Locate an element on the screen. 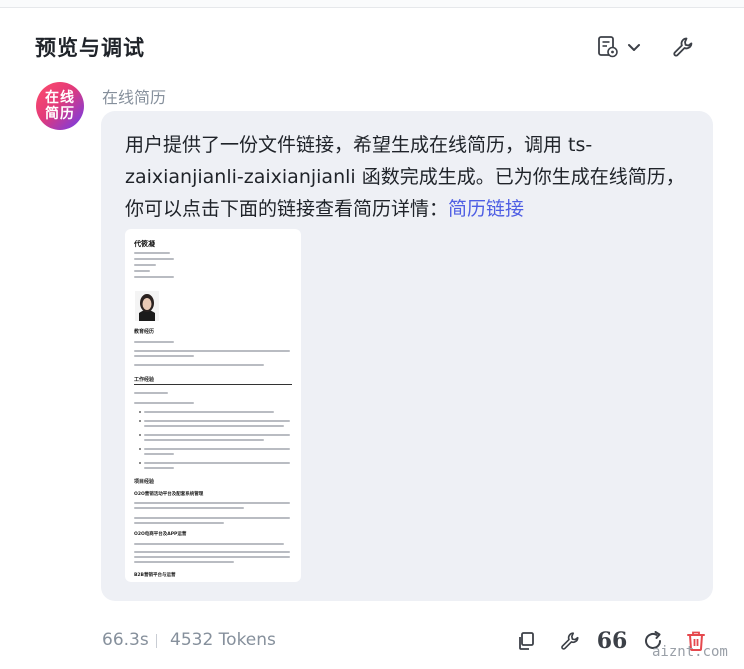 The image size is (744, 669). tools-button is located at coordinates (683, 47).